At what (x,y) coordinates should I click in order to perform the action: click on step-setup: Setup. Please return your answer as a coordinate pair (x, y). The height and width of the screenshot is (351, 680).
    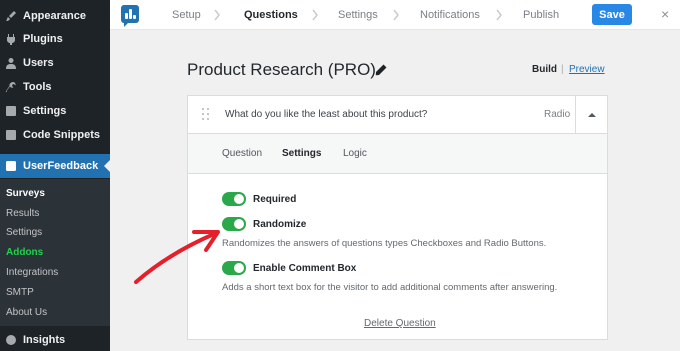
    Looking at the image, I should click on (186, 15).